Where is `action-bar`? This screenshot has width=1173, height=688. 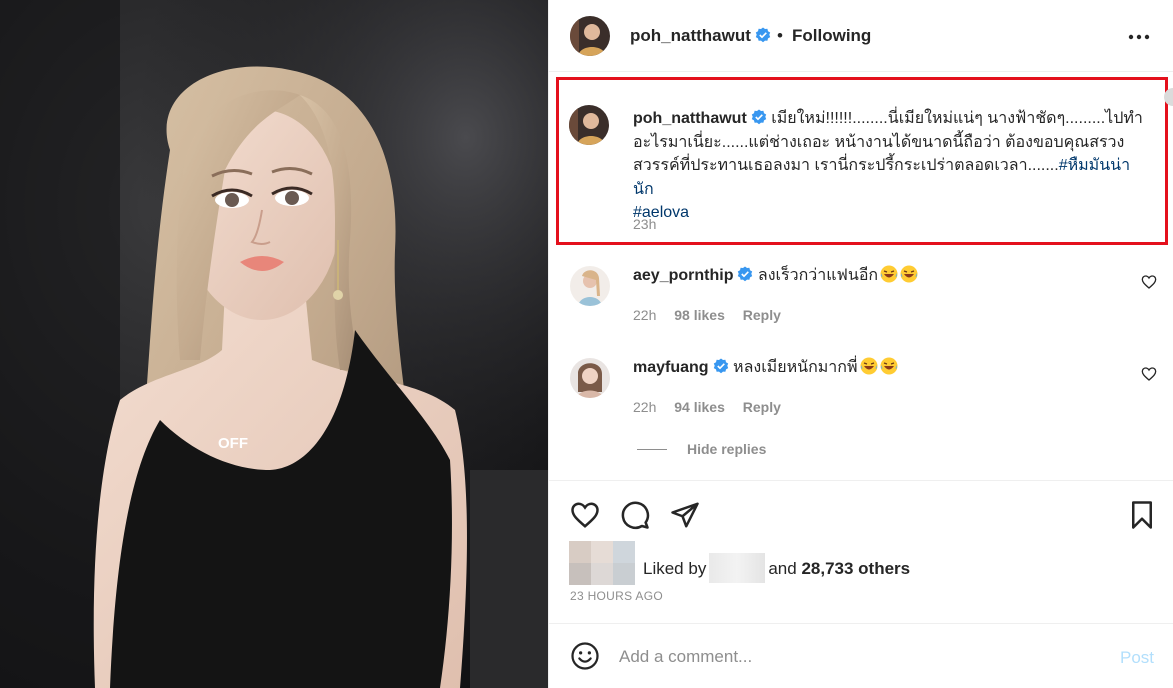 action-bar is located at coordinates (861, 511).